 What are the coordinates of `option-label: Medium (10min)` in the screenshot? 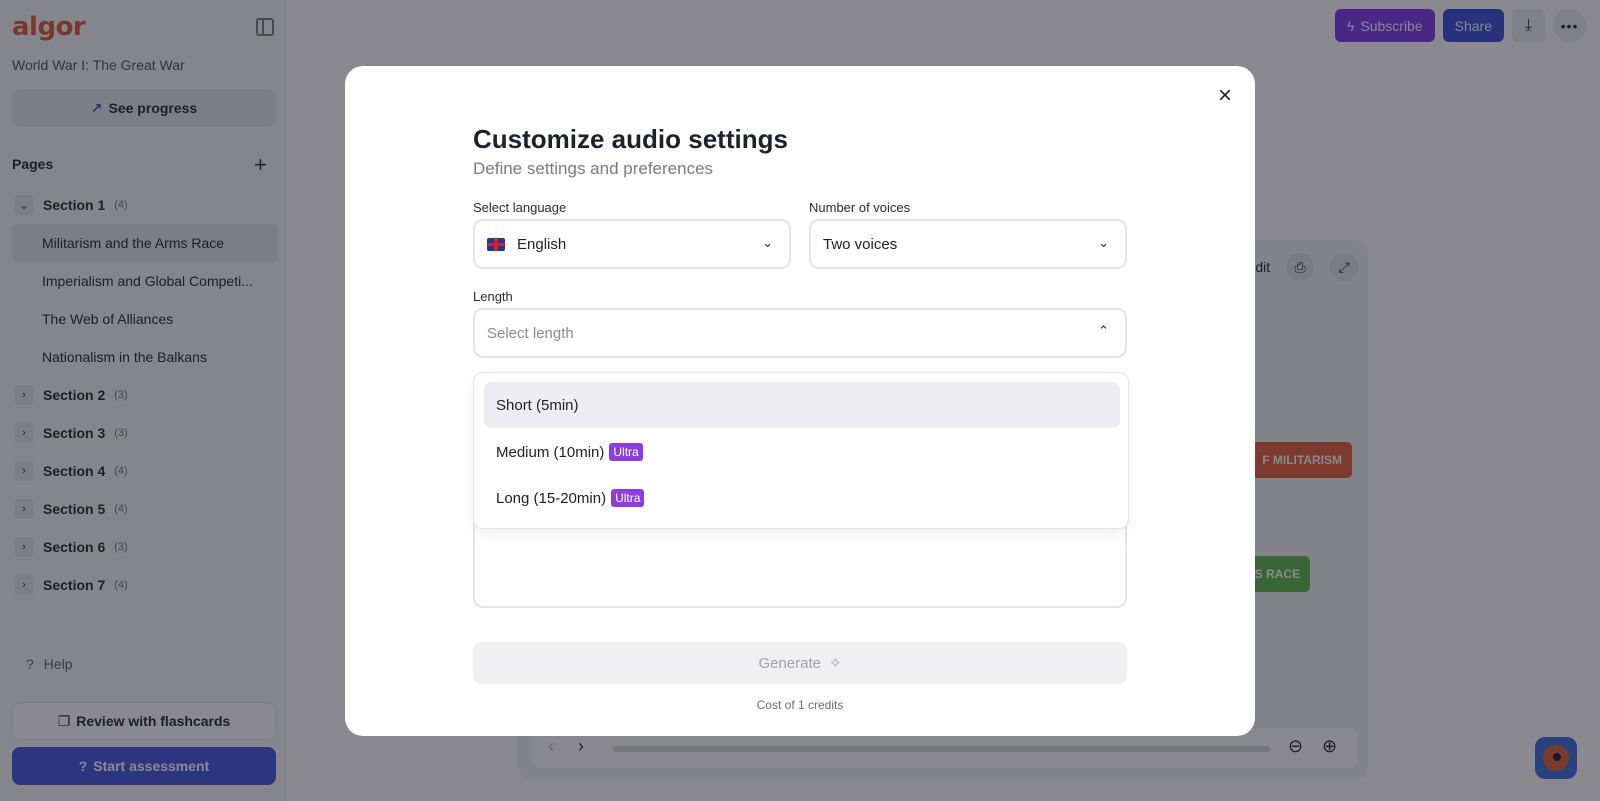 It's located at (550, 452).